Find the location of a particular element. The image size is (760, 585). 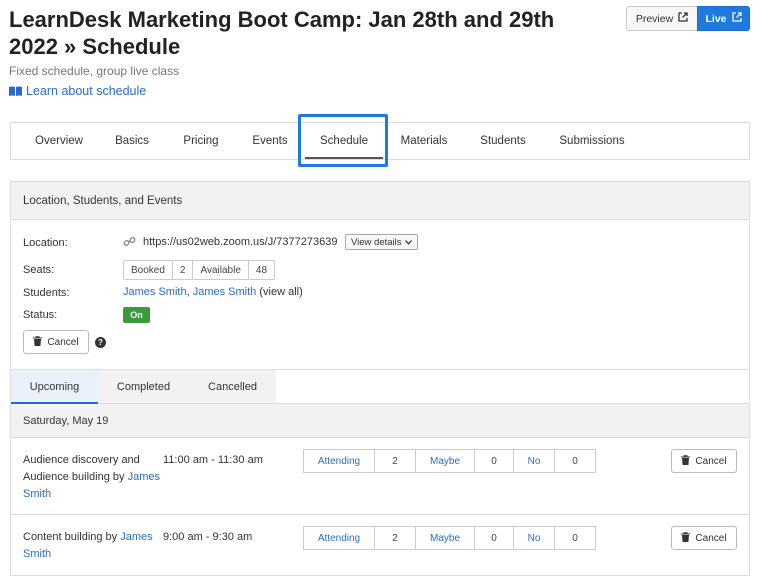

tab-submissions: Submissions is located at coordinates (592, 141).